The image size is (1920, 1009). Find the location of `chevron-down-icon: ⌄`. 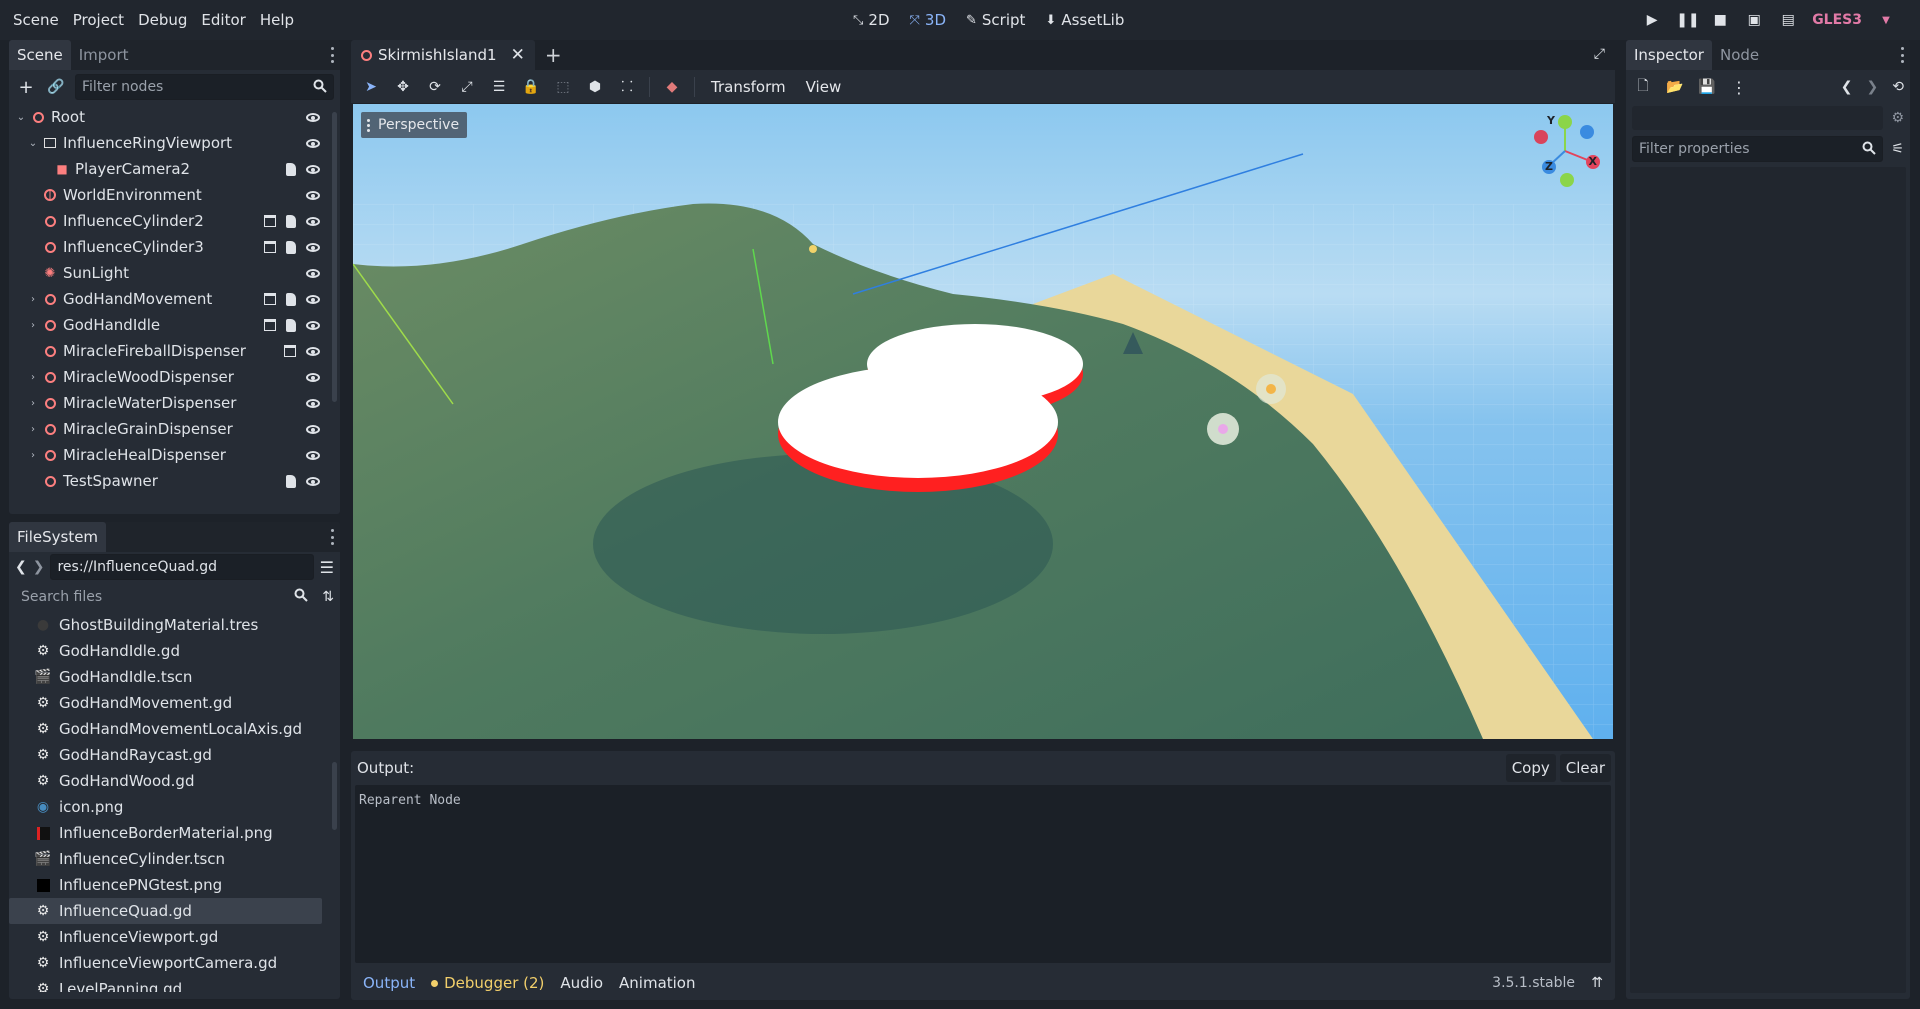

chevron-down-icon: ⌄ is located at coordinates (33, 143).